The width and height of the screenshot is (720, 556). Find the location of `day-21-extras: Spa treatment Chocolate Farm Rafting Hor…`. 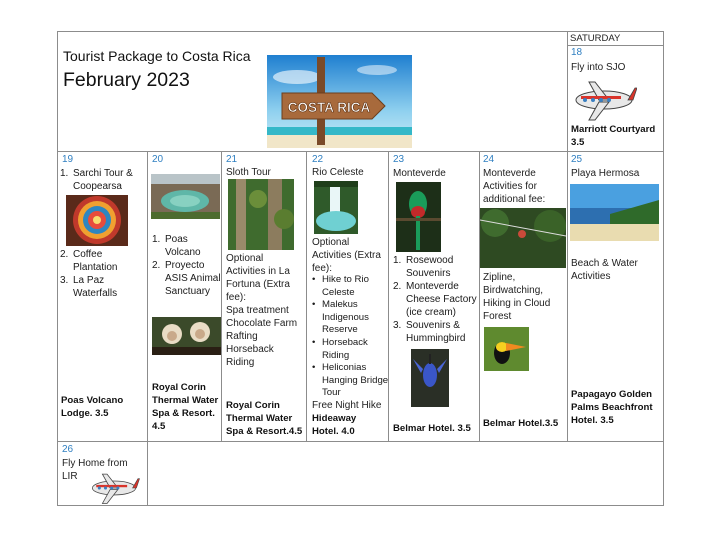

day-21-extras: Spa treatment Chocolate Farm Rafting Hor… is located at coordinates (263, 336).